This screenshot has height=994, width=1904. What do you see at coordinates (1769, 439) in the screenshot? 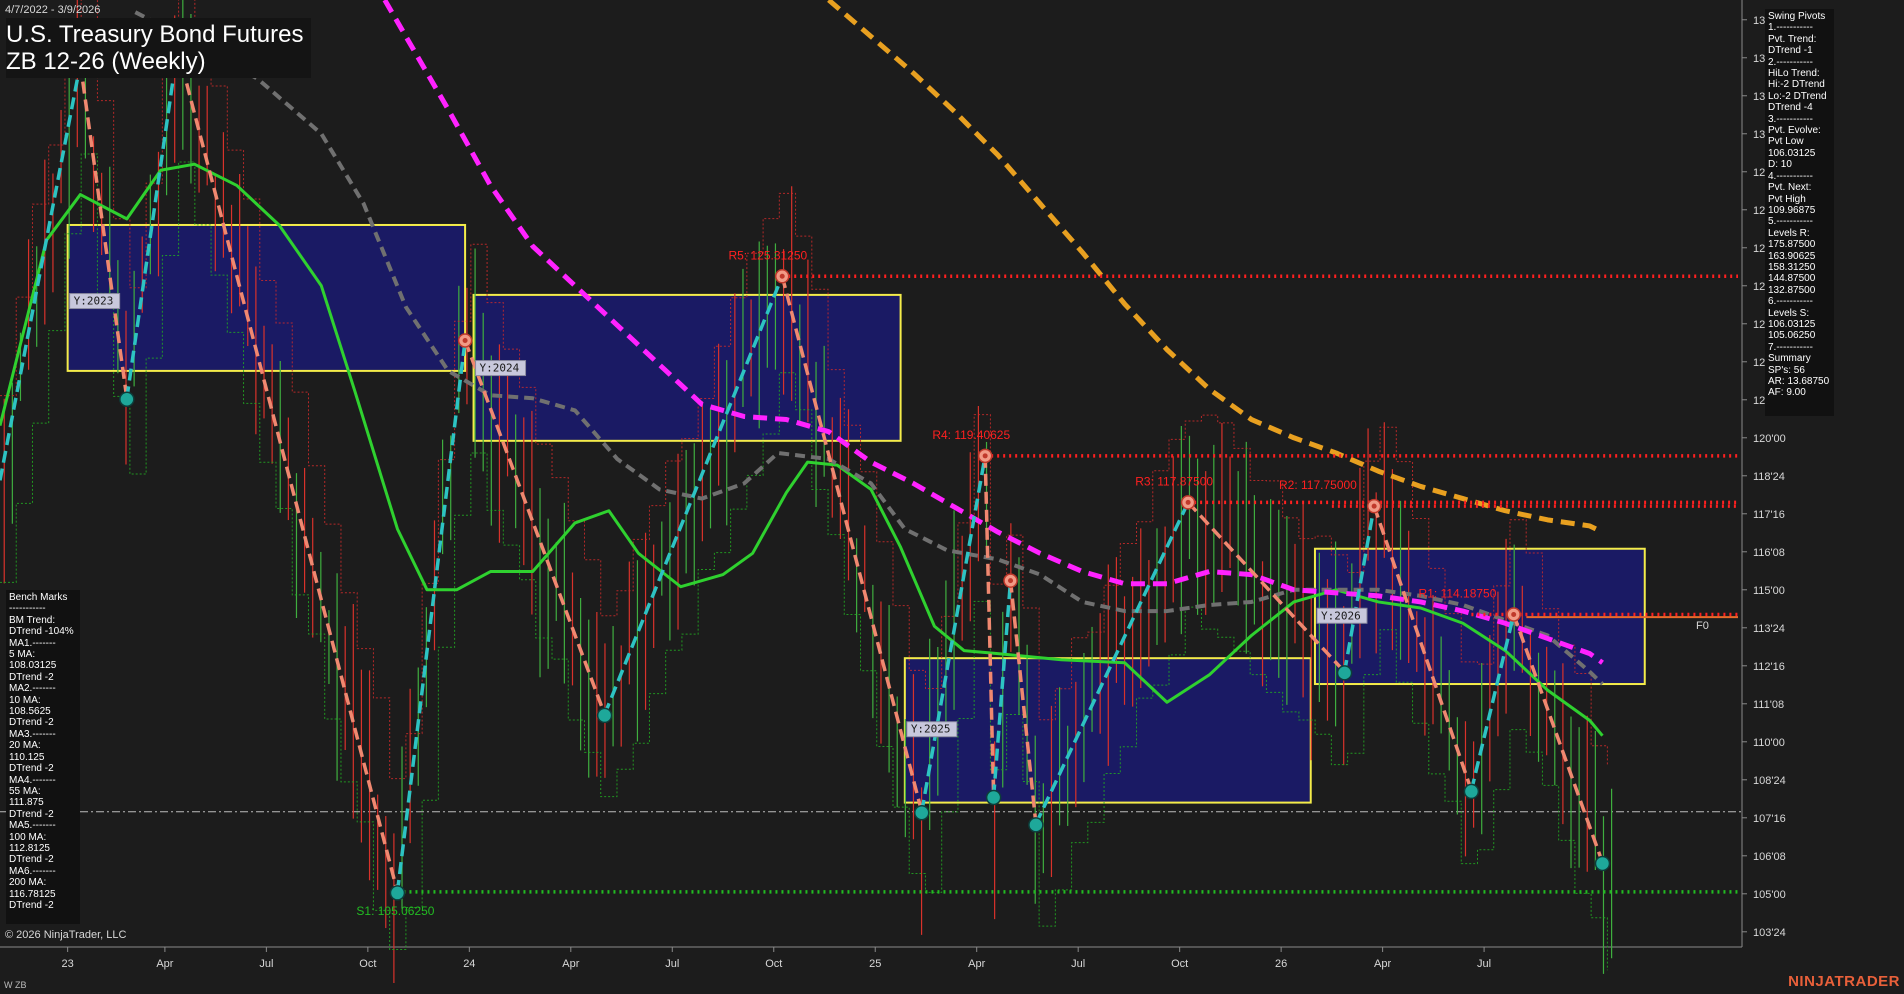
I see `price-tick-label: 120'00` at bounding box center [1769, 439].